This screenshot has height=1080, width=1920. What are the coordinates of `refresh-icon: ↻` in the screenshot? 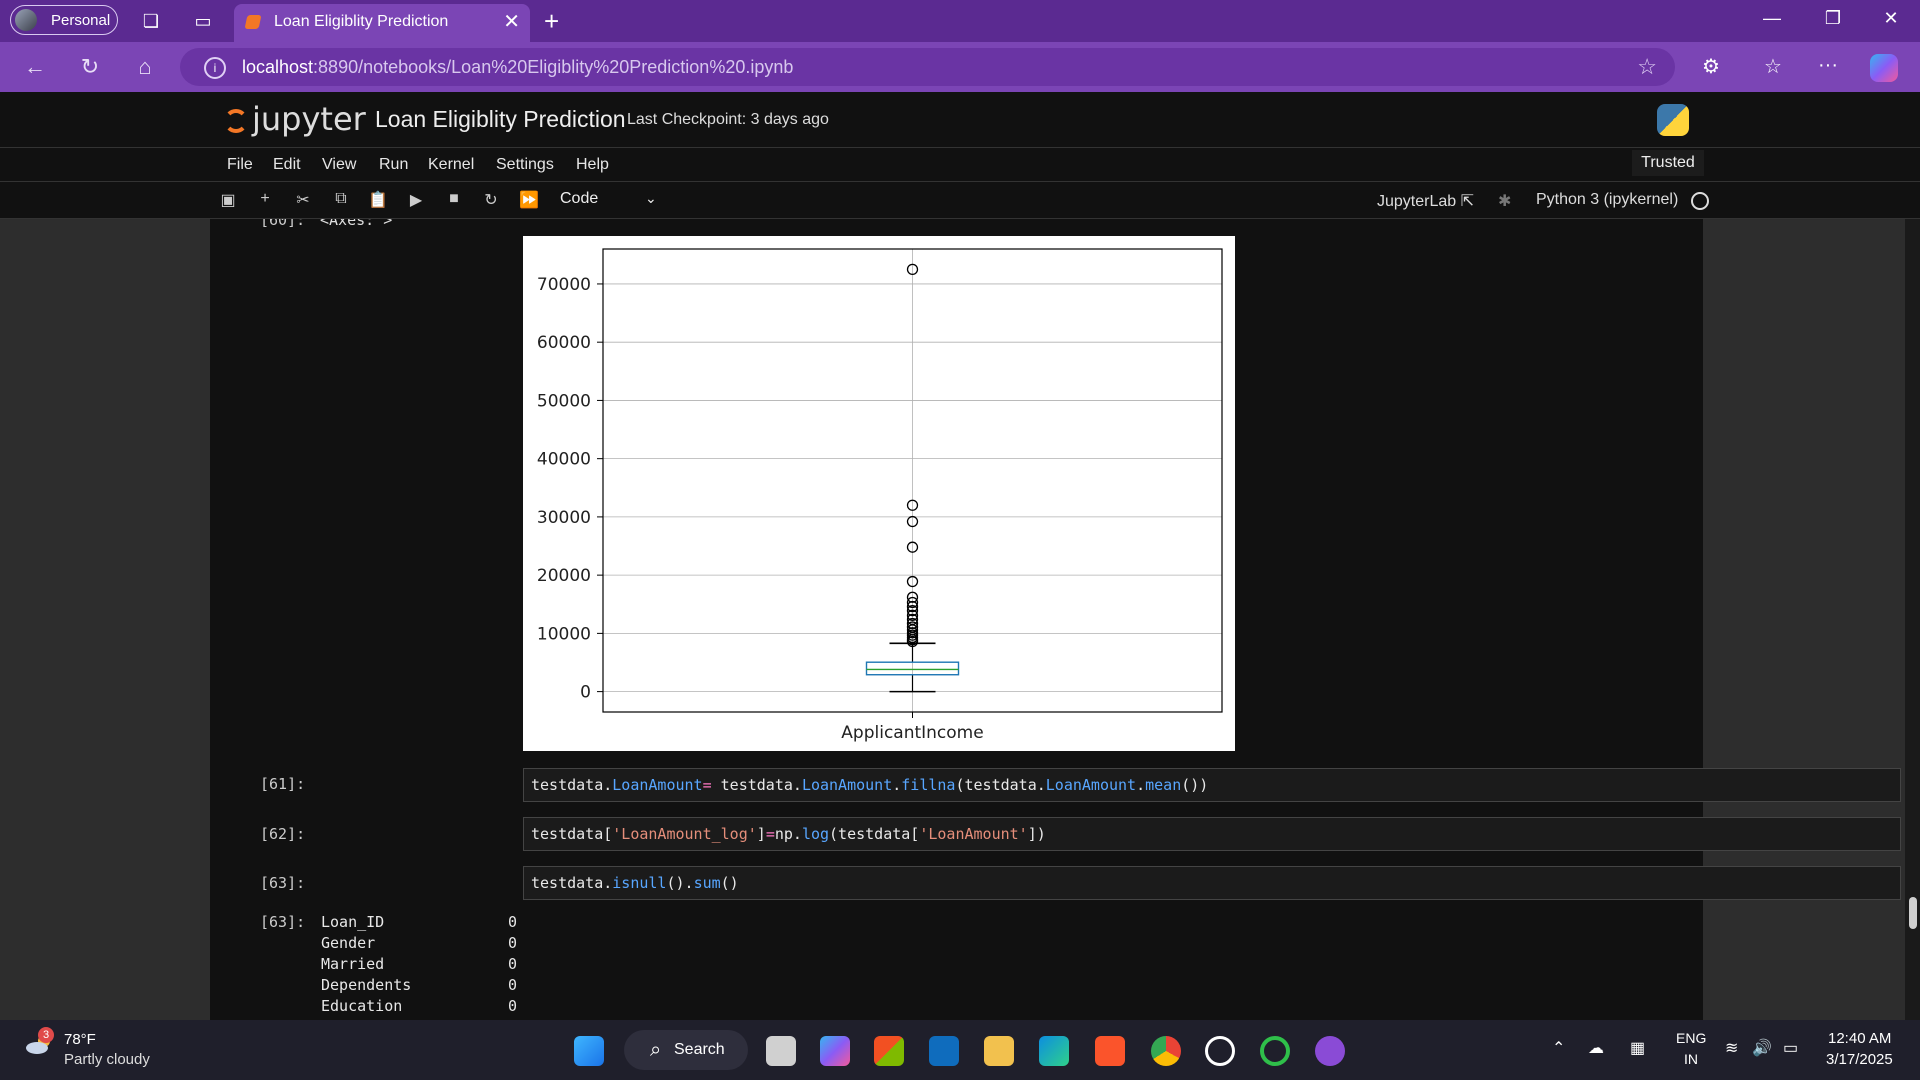 It's located at (90, 67).